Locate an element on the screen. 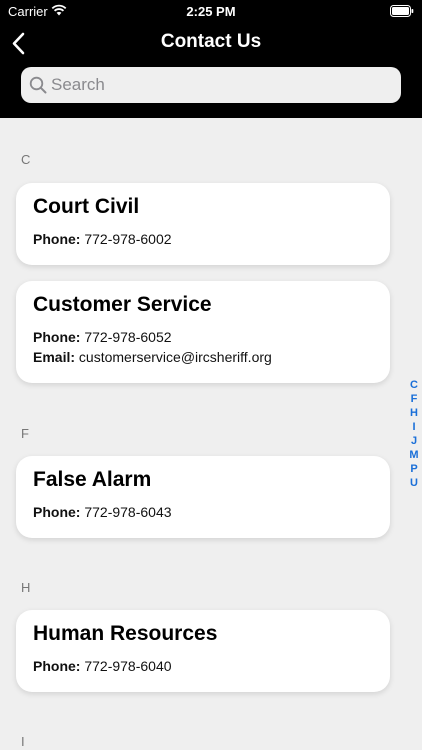 The height and width of the screenshot is (750, 422). index-letter-h: H is located at coordinates (414, 413).